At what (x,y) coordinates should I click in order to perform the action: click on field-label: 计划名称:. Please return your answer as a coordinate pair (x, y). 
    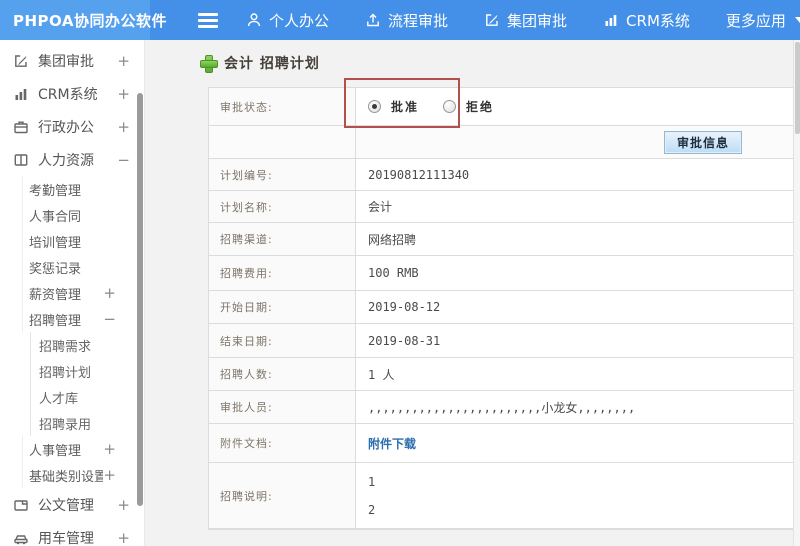
    Looking at the image, I should click on (282, 206).